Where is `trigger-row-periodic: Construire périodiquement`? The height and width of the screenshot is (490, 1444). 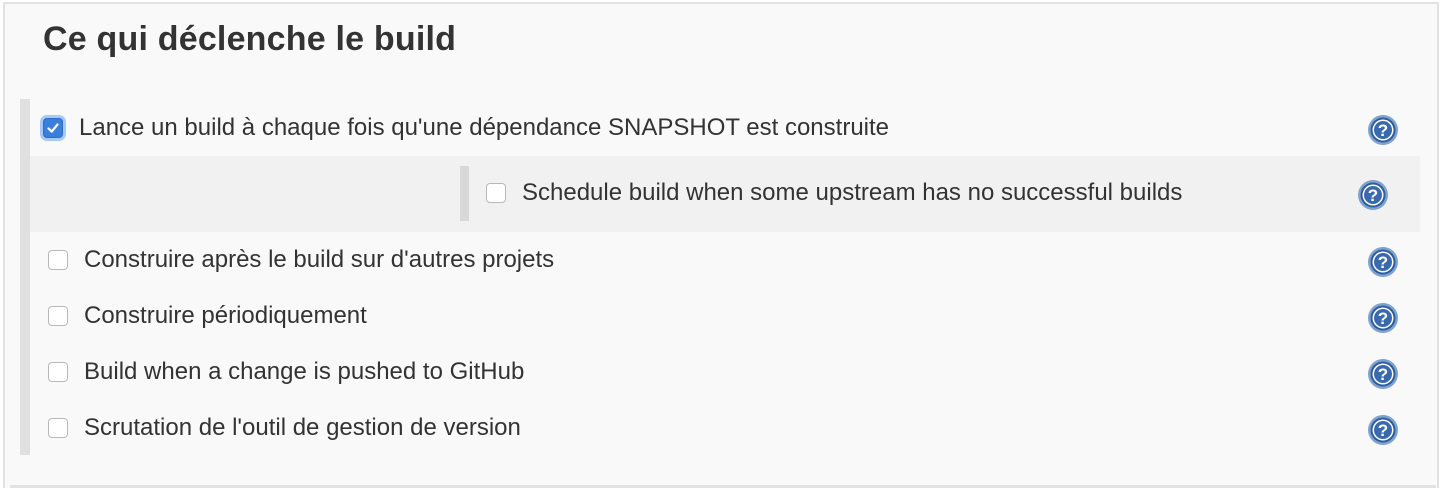
trigger-row-periodic: Construire périodiquement is located at coordinates (207, 316).